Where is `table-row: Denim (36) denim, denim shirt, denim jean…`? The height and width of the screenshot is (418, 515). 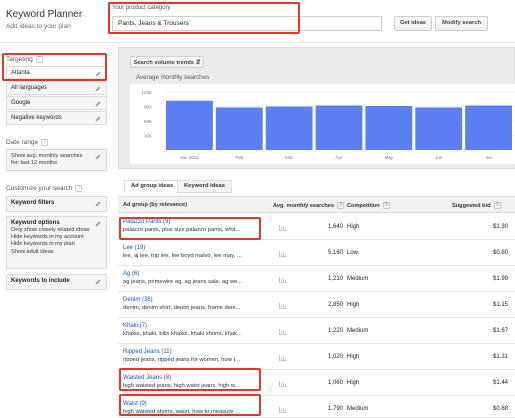 table-row: Denim (36) denim, denim shirt, denim jean… is located at coordinates (316, 305).